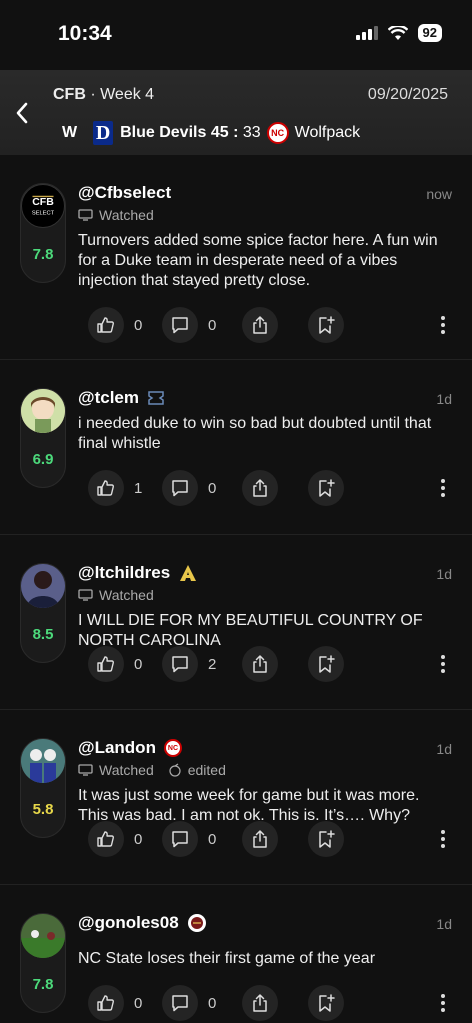 This screenshot has height=1023, width=472. What do you see at coordinates (117, 748) in the screenshot?
I see `username-text: @Landon` at bounding box center [117, 748].